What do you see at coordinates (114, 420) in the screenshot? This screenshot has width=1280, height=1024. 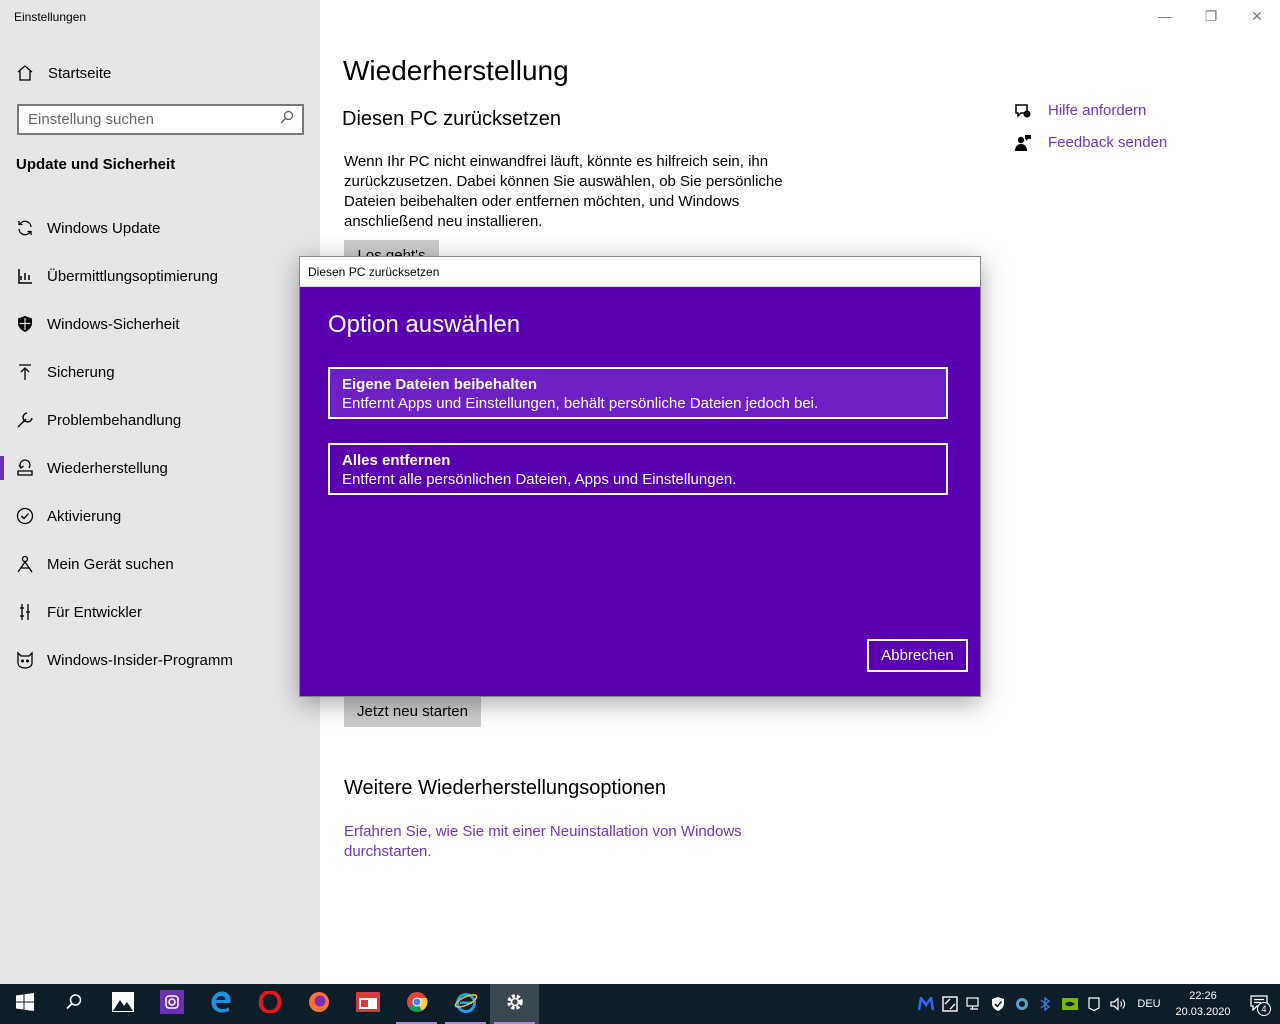 I see `sidebar-item-label: Problembehandlung` at bounding box center [114, 420].